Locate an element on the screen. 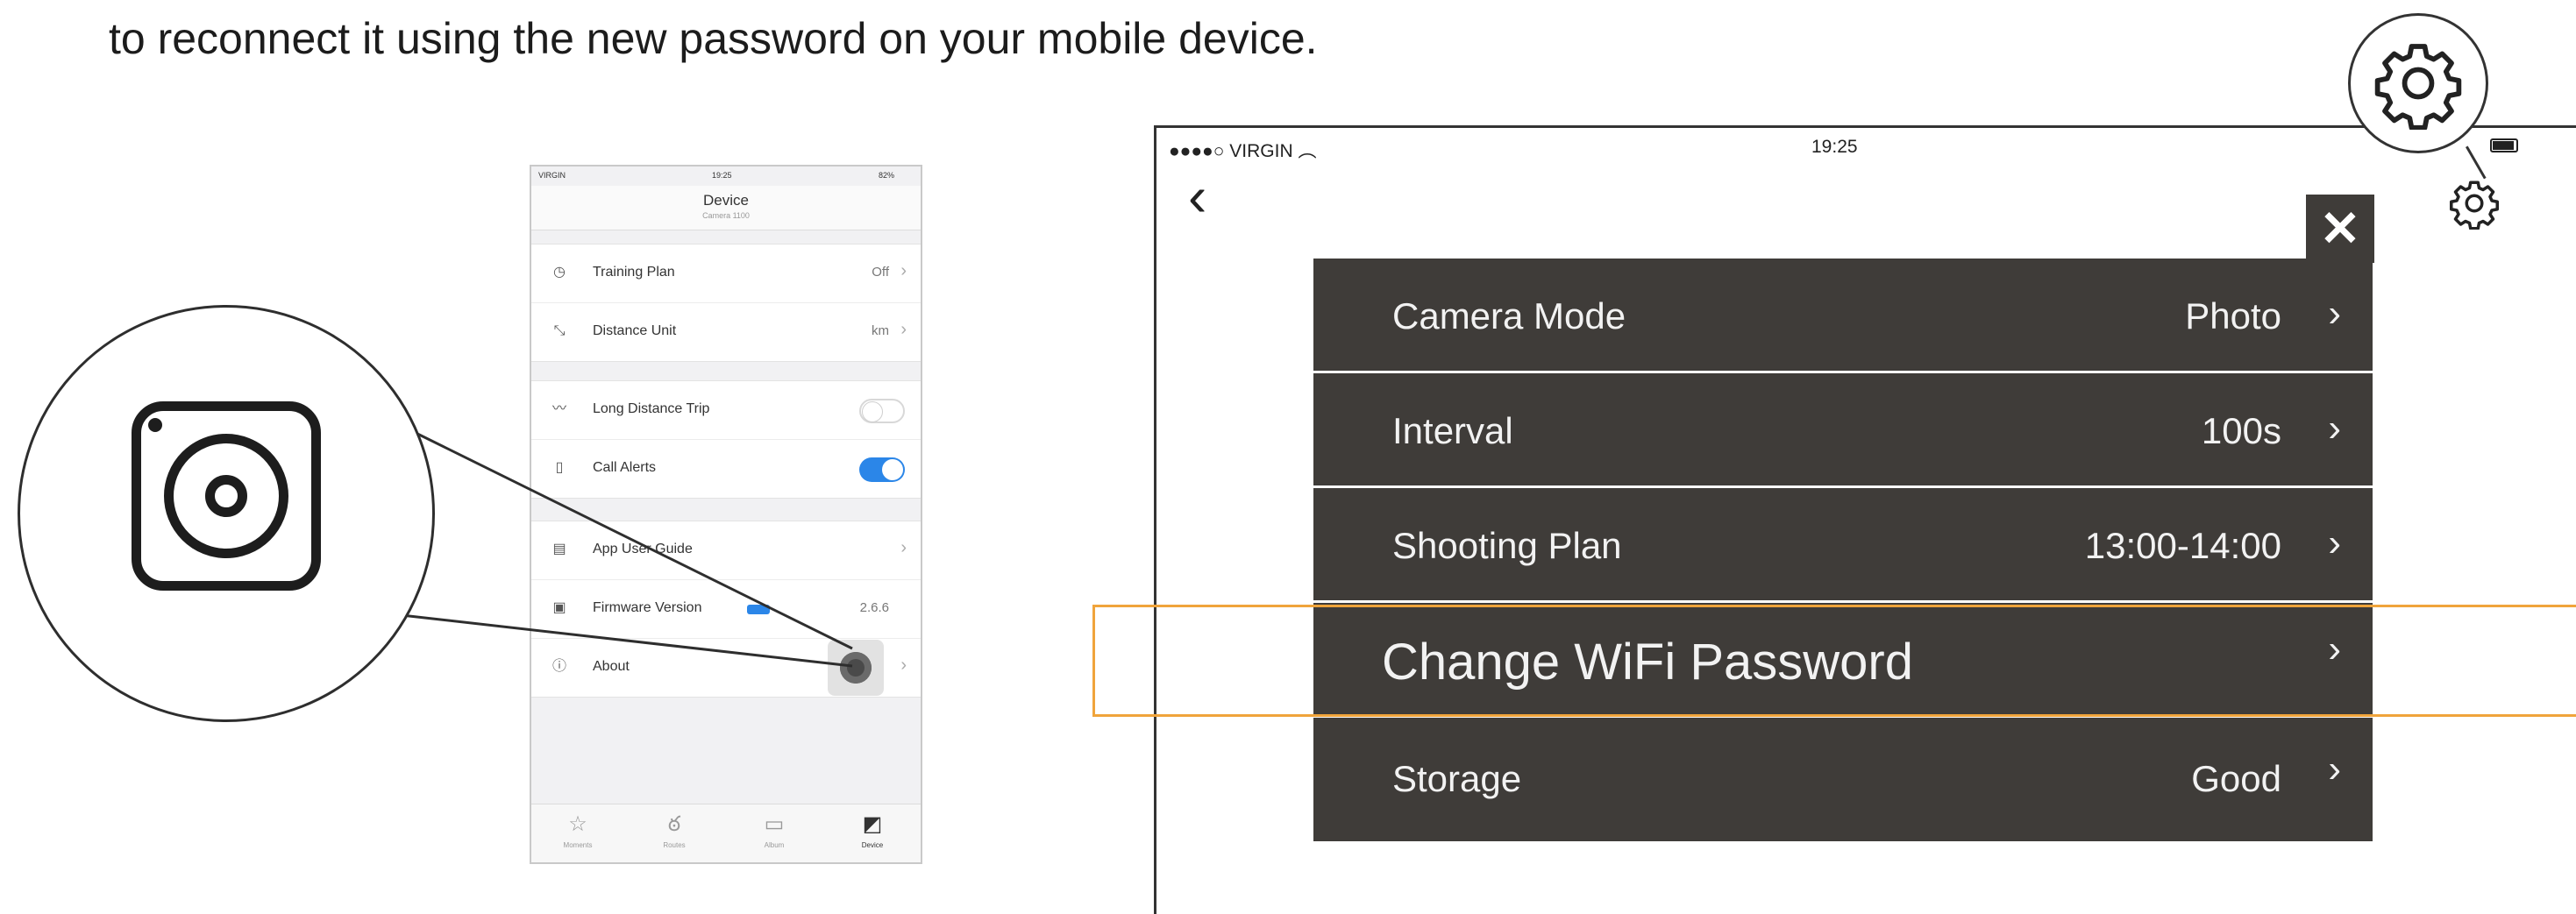 This screenshot has width=2576, height=914. menu-item-camera-mode: Camera Mode Photo › is located at coordinates (1843, 316).